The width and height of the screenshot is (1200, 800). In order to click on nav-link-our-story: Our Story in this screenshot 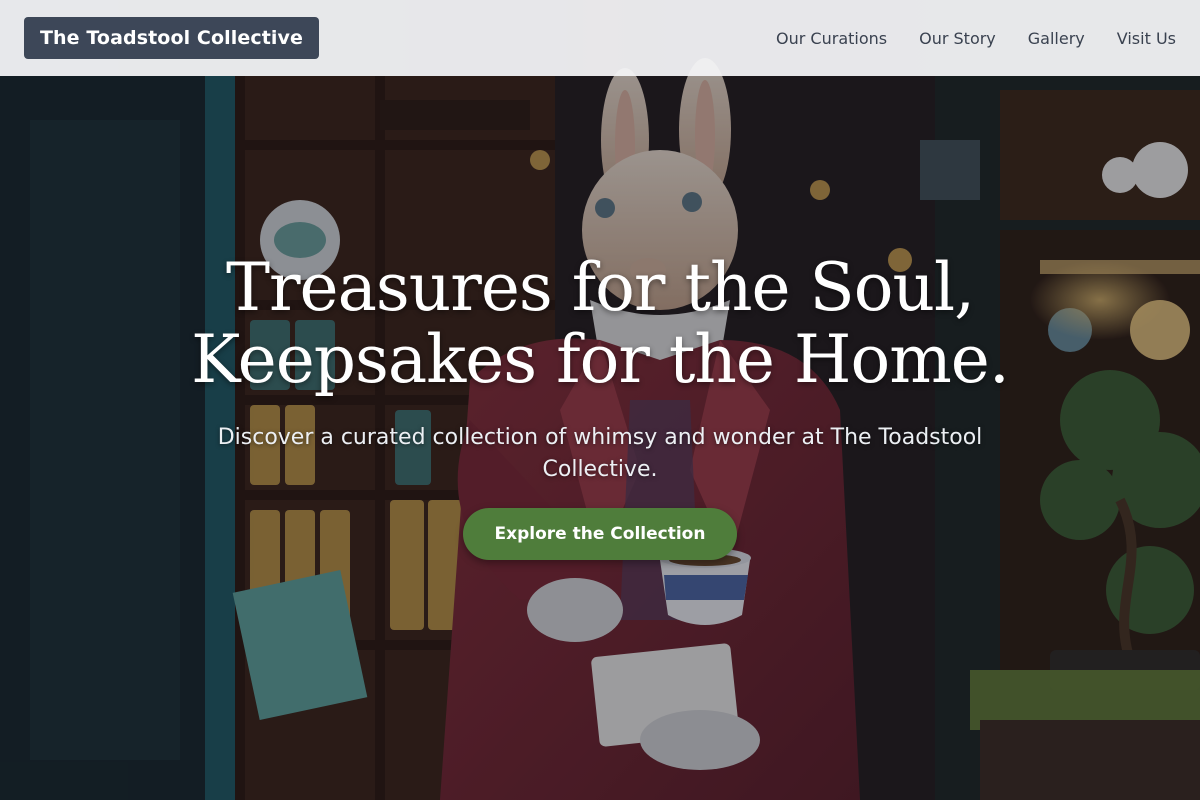, I will do `click(957, 38)`.